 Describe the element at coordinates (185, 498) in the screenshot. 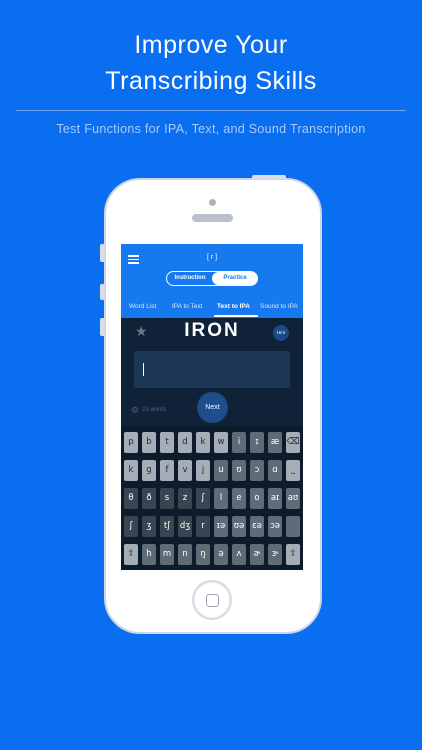

I see `key: z` at that location.